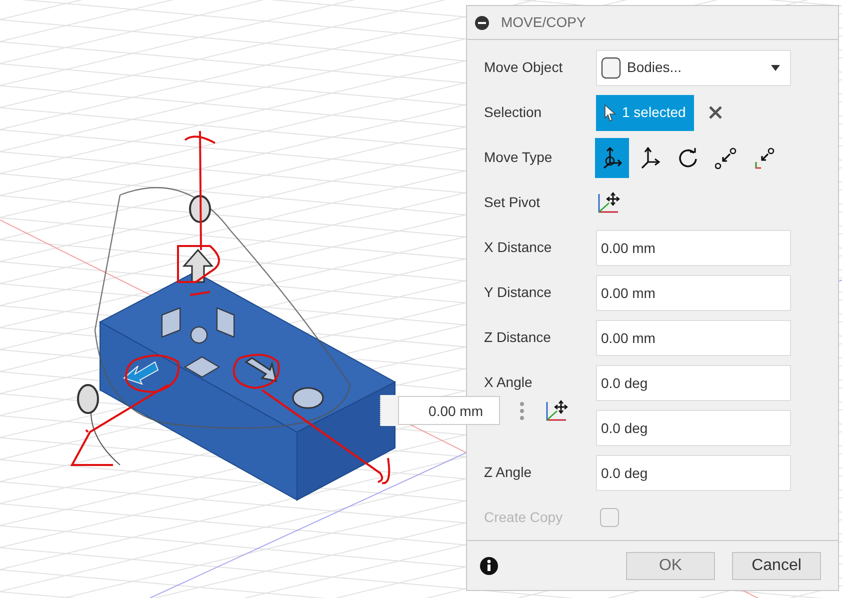 This screenshot has height=598, width=842. Describe the element at coordinates (519, 158) in the screenshot. I see `field-label: Move Type` at that location.